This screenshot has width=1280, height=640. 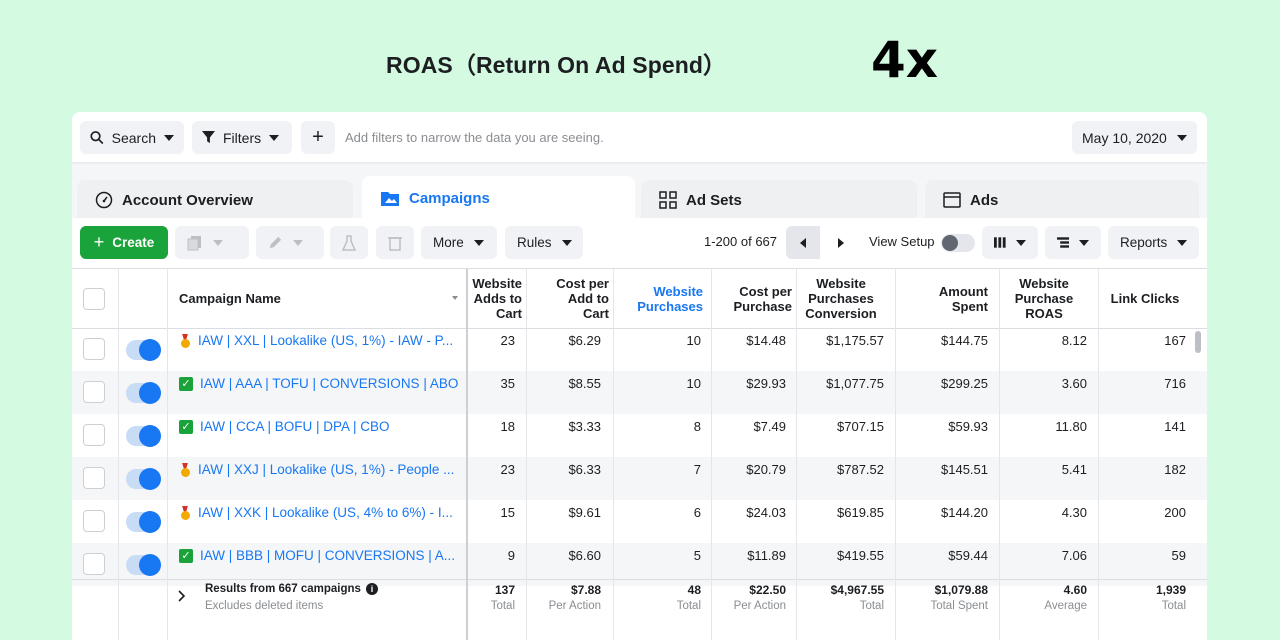 What do you see at coordinates (390, 199) in the screenshot?
I see `folder-icon` at bounding box center [390, 199].